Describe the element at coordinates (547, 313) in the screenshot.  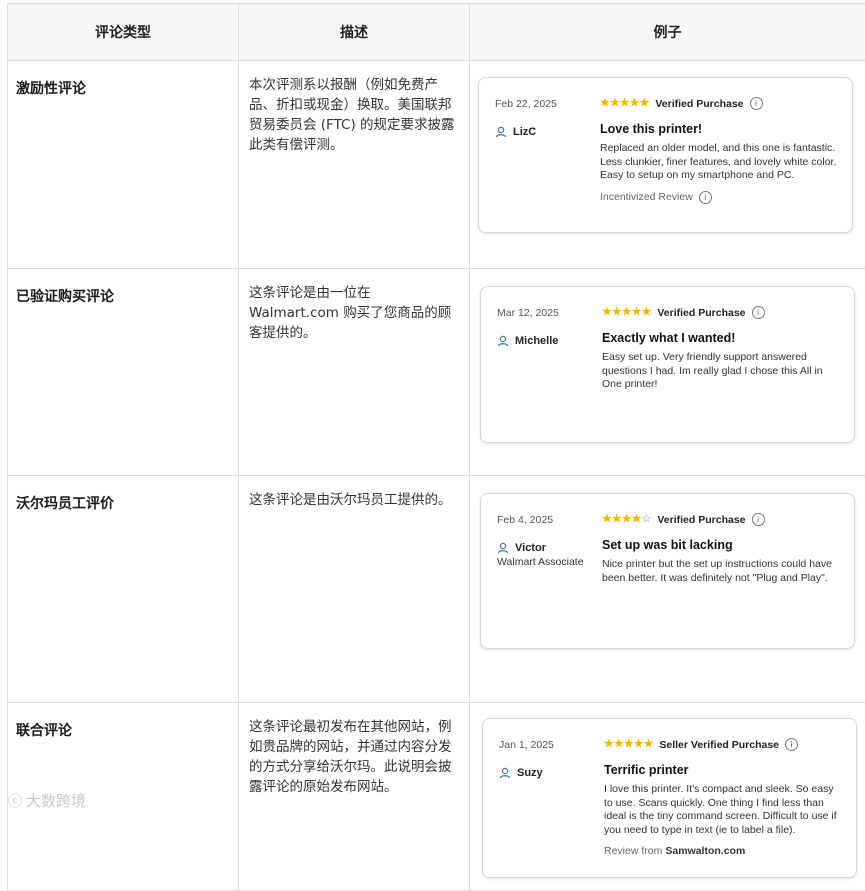
I see `review-date: Mar 12, 2025` at that location.